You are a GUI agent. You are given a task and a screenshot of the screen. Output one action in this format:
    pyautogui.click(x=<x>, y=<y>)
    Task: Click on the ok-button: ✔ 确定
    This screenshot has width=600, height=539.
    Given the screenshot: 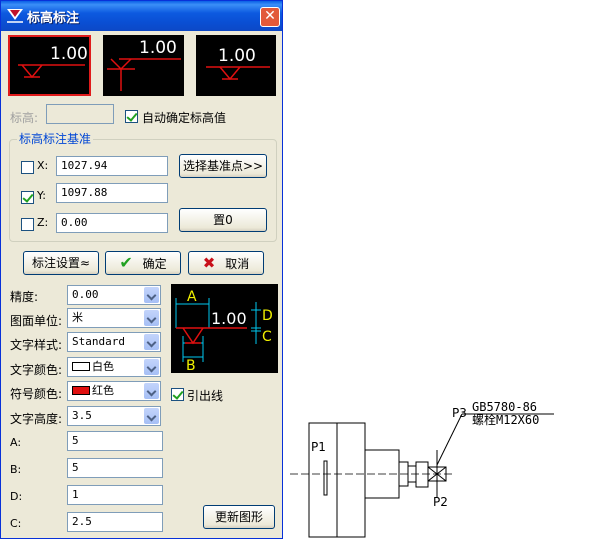 What is the action you would take?
    pyautogui.click(x=143, y=263)
    